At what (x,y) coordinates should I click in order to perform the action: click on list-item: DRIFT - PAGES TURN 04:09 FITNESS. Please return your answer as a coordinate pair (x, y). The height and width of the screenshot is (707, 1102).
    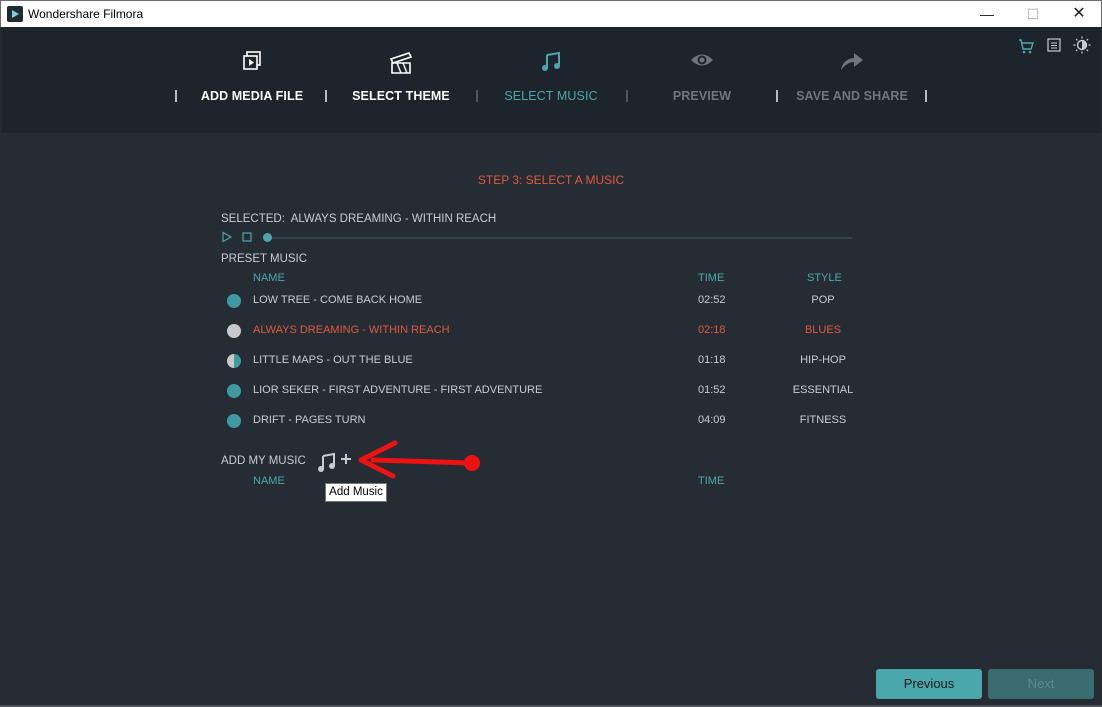
    Looking at the image, I should click on (541, 421).